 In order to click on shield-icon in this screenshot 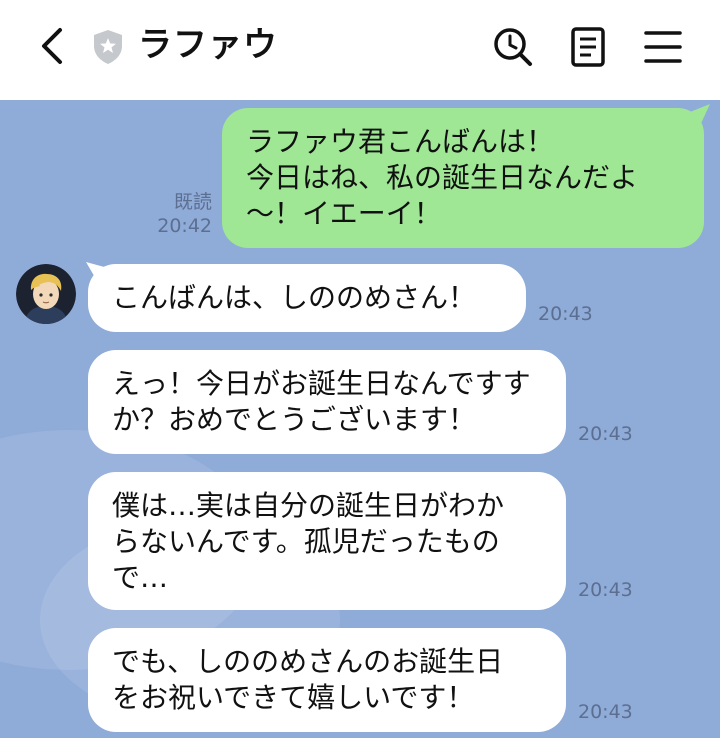, I will do `click(108, 47)`.